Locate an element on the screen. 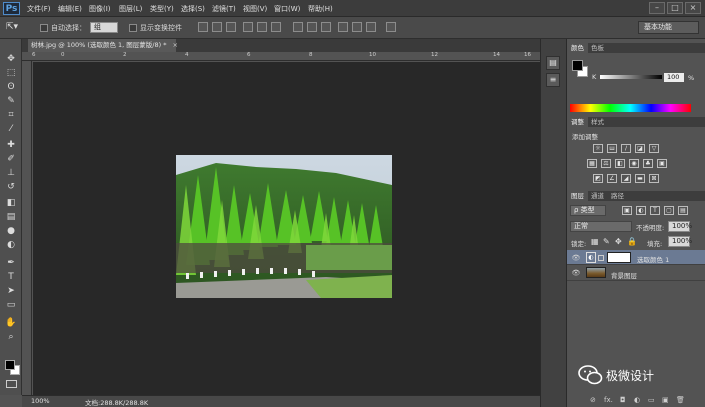  auto-select-checkbox is located at coordinates (44, 28).